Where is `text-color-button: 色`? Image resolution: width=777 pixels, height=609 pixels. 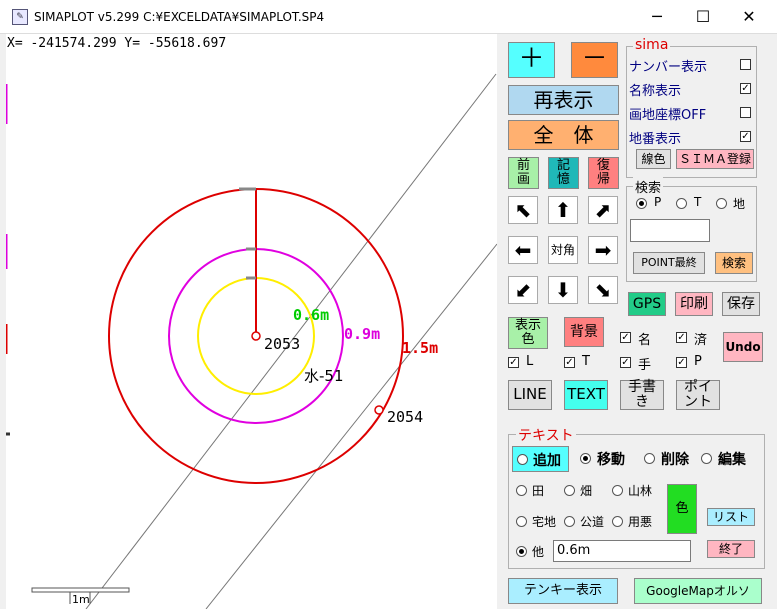 text-color-button: 色 is located at coordinates (682, 509).